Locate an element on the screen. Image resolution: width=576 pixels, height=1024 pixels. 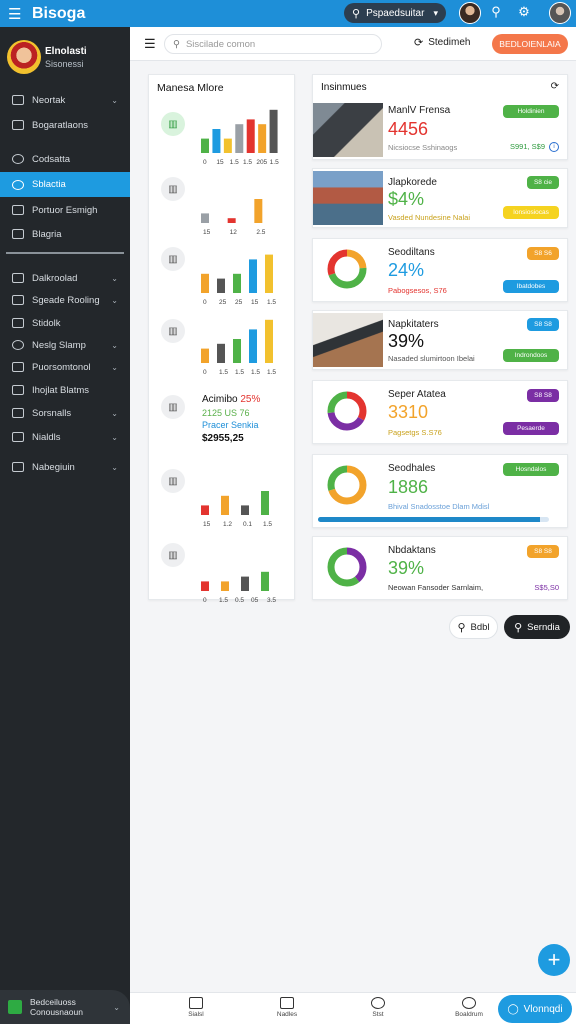
card-sub: Vasded Nundesine Nalai is located at coordinates (429, 217).